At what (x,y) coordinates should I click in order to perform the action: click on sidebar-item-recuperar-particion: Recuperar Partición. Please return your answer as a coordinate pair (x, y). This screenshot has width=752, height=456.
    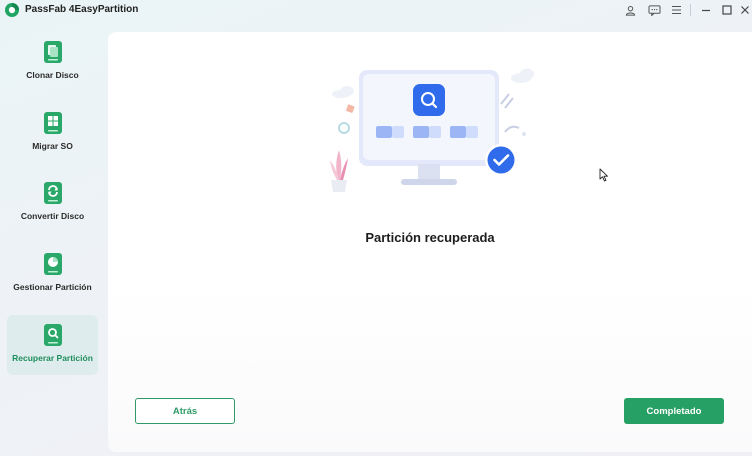
    Looking at the image, I should click on (52, 345).